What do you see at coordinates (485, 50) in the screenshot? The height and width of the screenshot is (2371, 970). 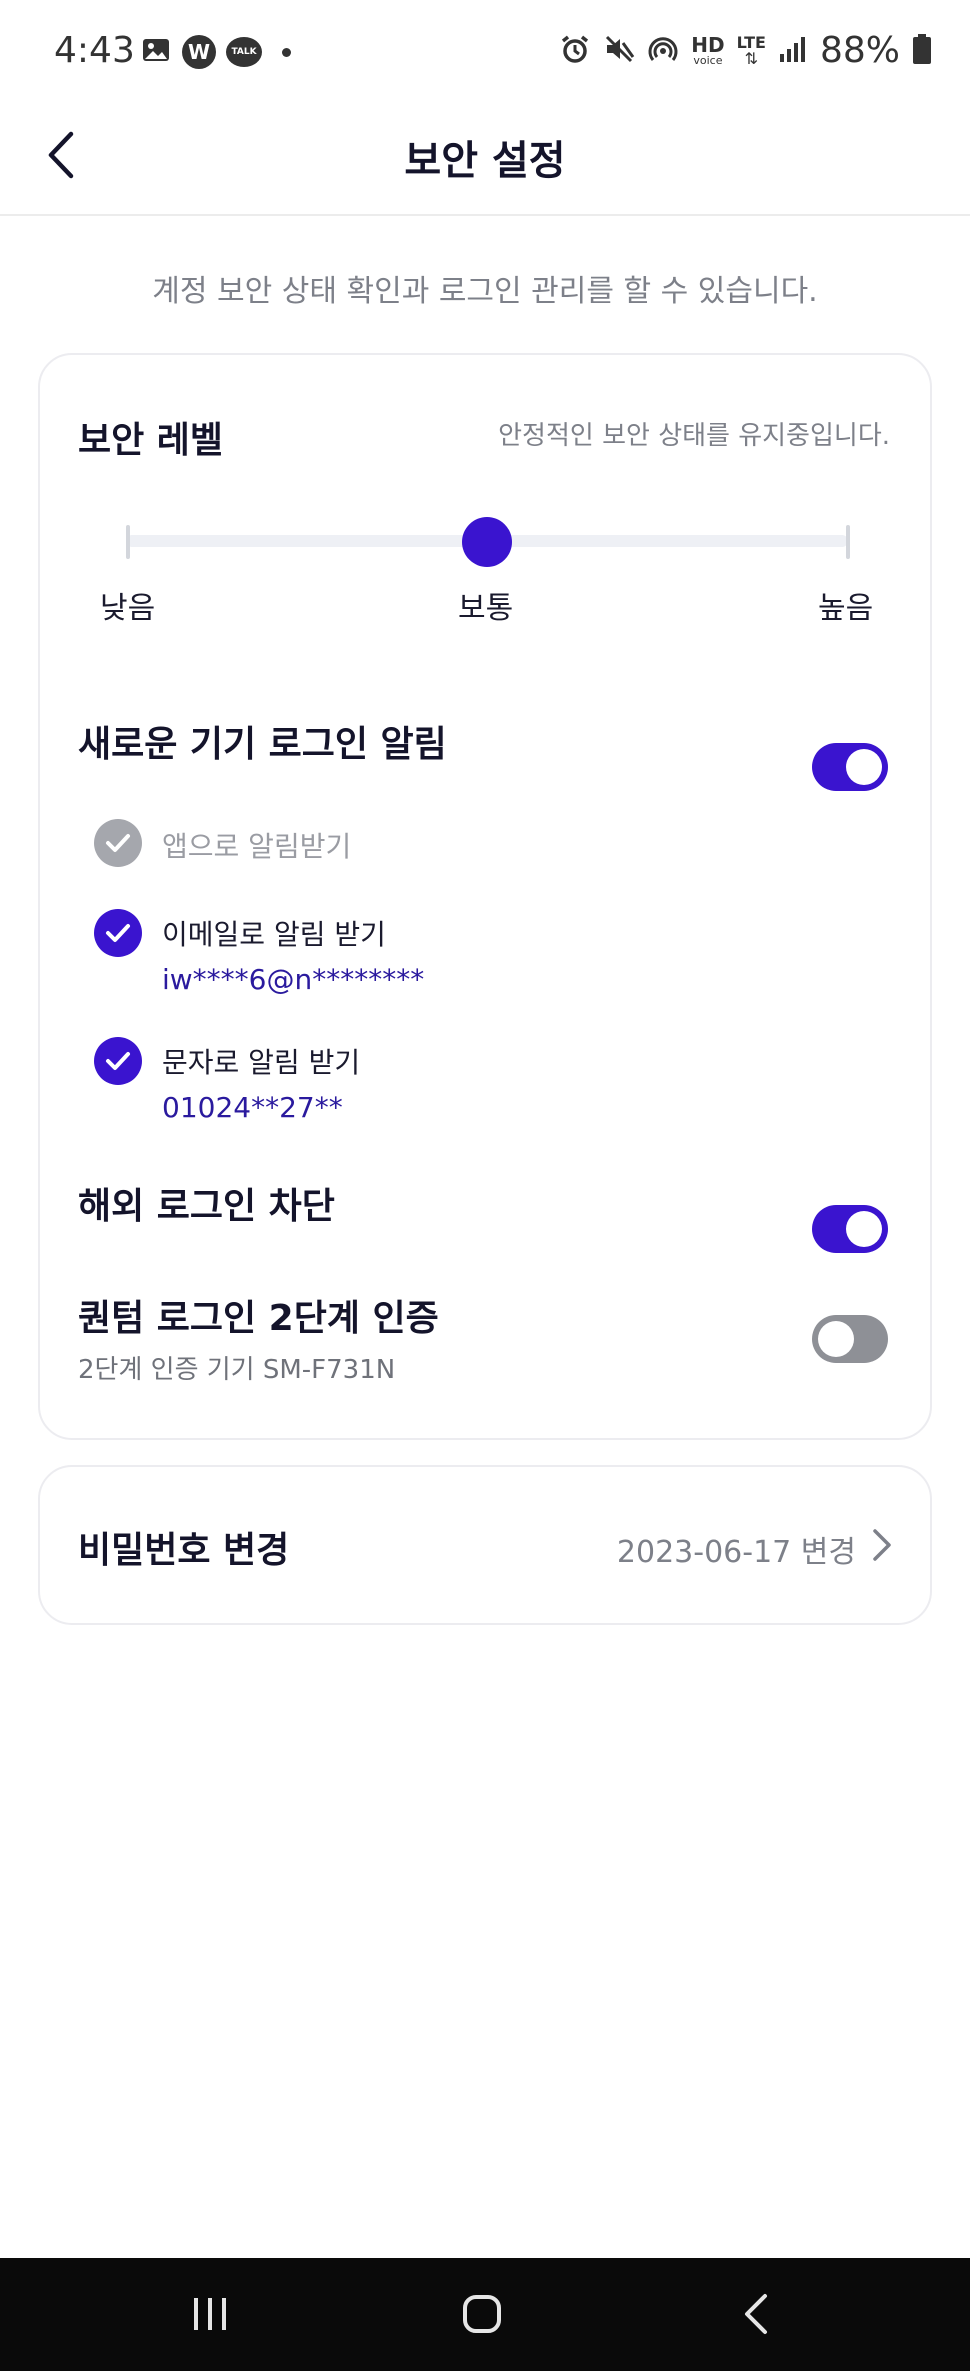 I see `status-bar: 4:43 W TALK HD voice LTE ⇅ 88%` at bounding box center [485, 50].